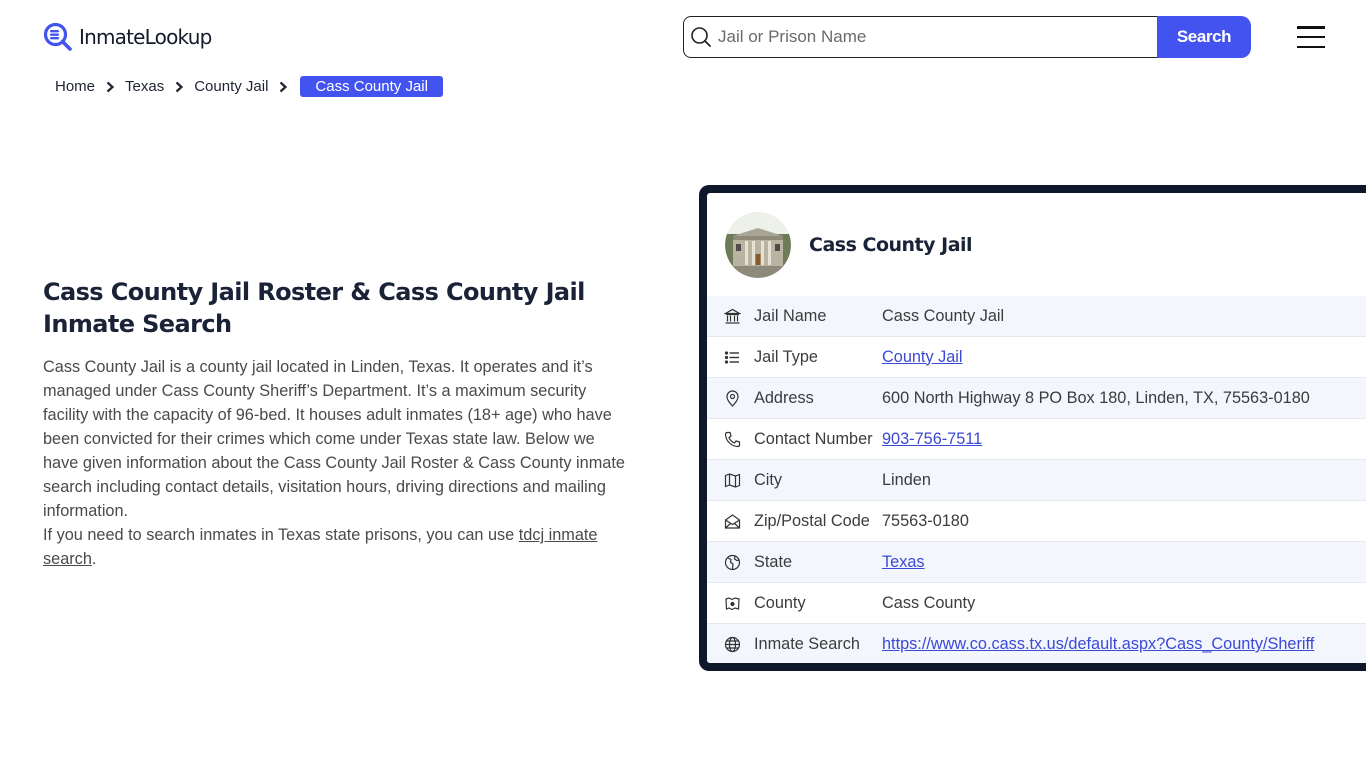  Describe the element at coordinates (932, 439) in the screenshot. I see `contact-number-link: 903-756-7511` at that location.